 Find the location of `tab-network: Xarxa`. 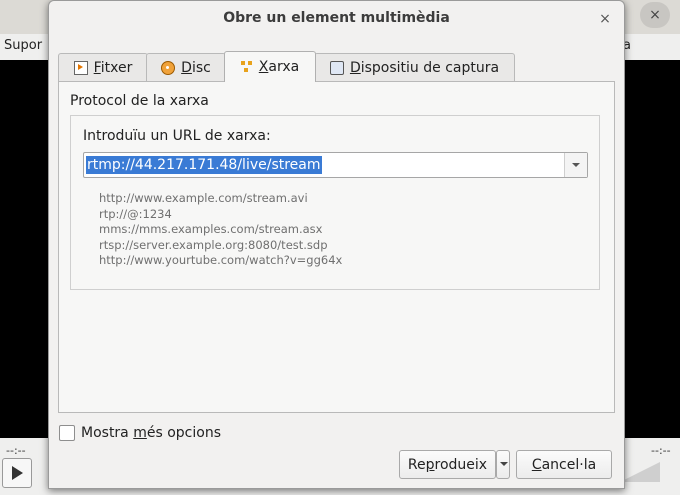

tab-network: Xarxa is located at coordinates (270, 66).